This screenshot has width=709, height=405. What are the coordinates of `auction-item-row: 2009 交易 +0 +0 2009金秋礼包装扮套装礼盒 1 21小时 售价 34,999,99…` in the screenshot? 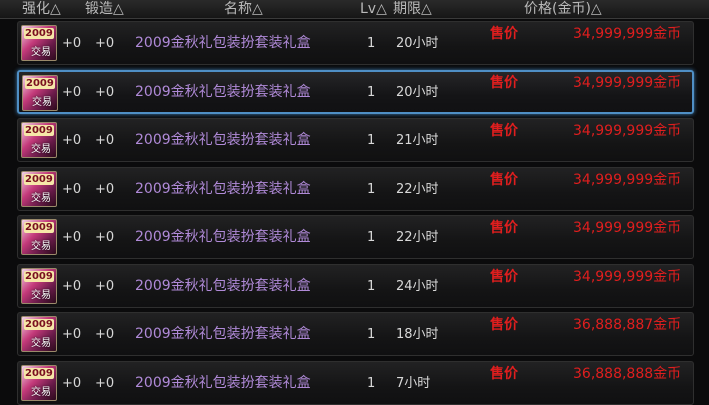 It's located at (355, 140).